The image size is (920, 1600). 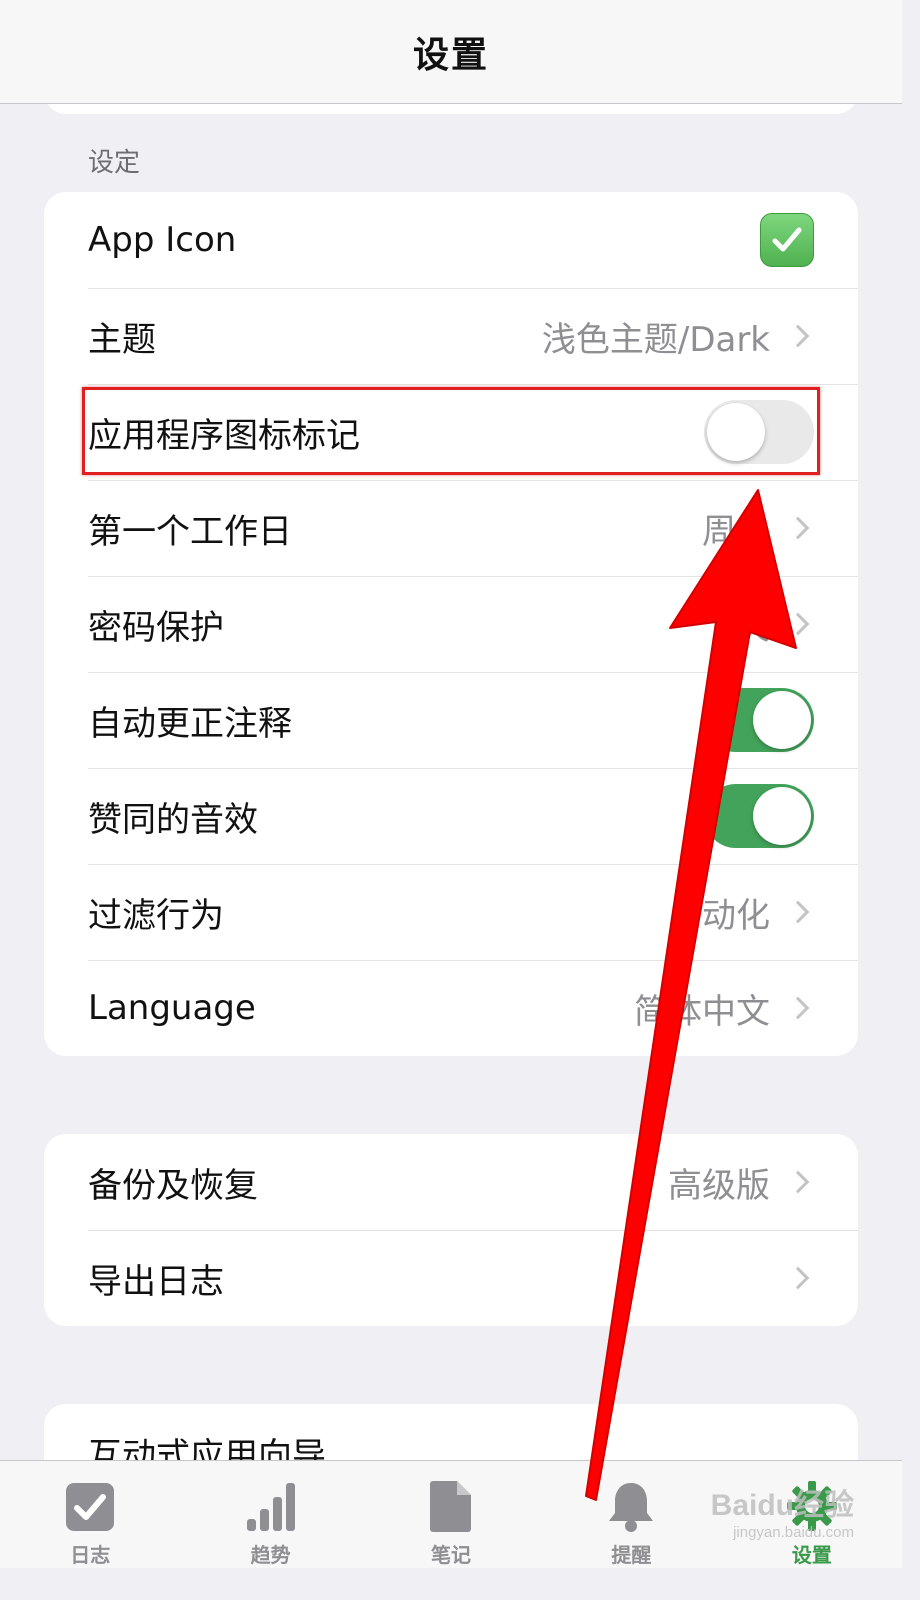 What do you see at coordinates (811, 1555) in the screenshot?
I see `tab-label: 设置` at bounding box center [811, 1555].